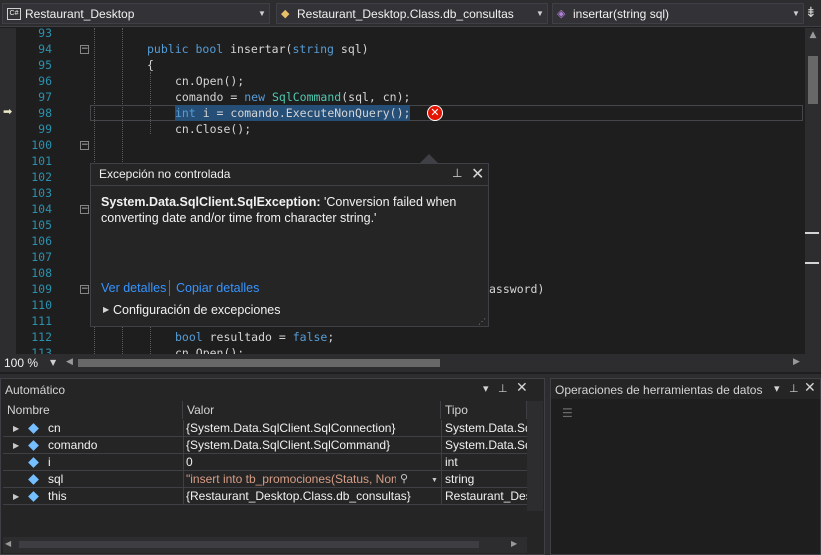  What do you see at coordinates (45, 97) in the screenshot?
I see `line-number: 97` at bounding box center [45, 97].